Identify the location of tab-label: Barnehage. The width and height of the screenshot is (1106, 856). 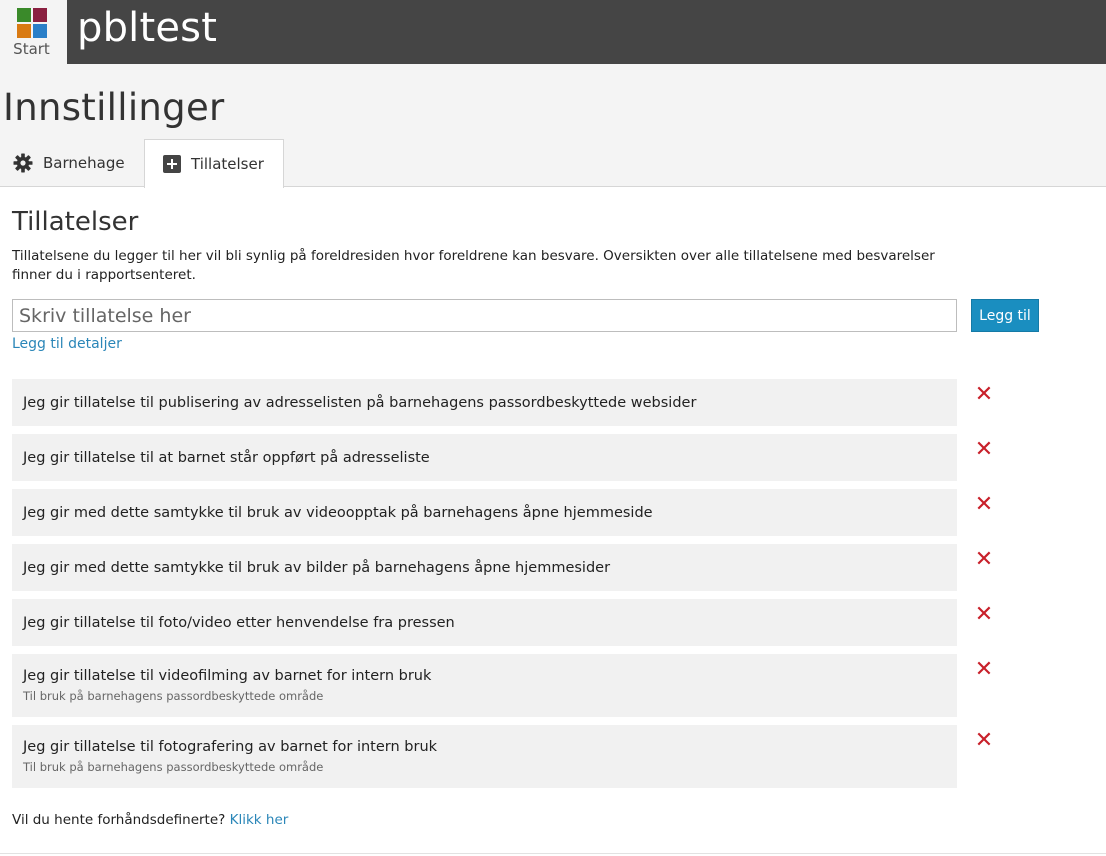
(84, 163).